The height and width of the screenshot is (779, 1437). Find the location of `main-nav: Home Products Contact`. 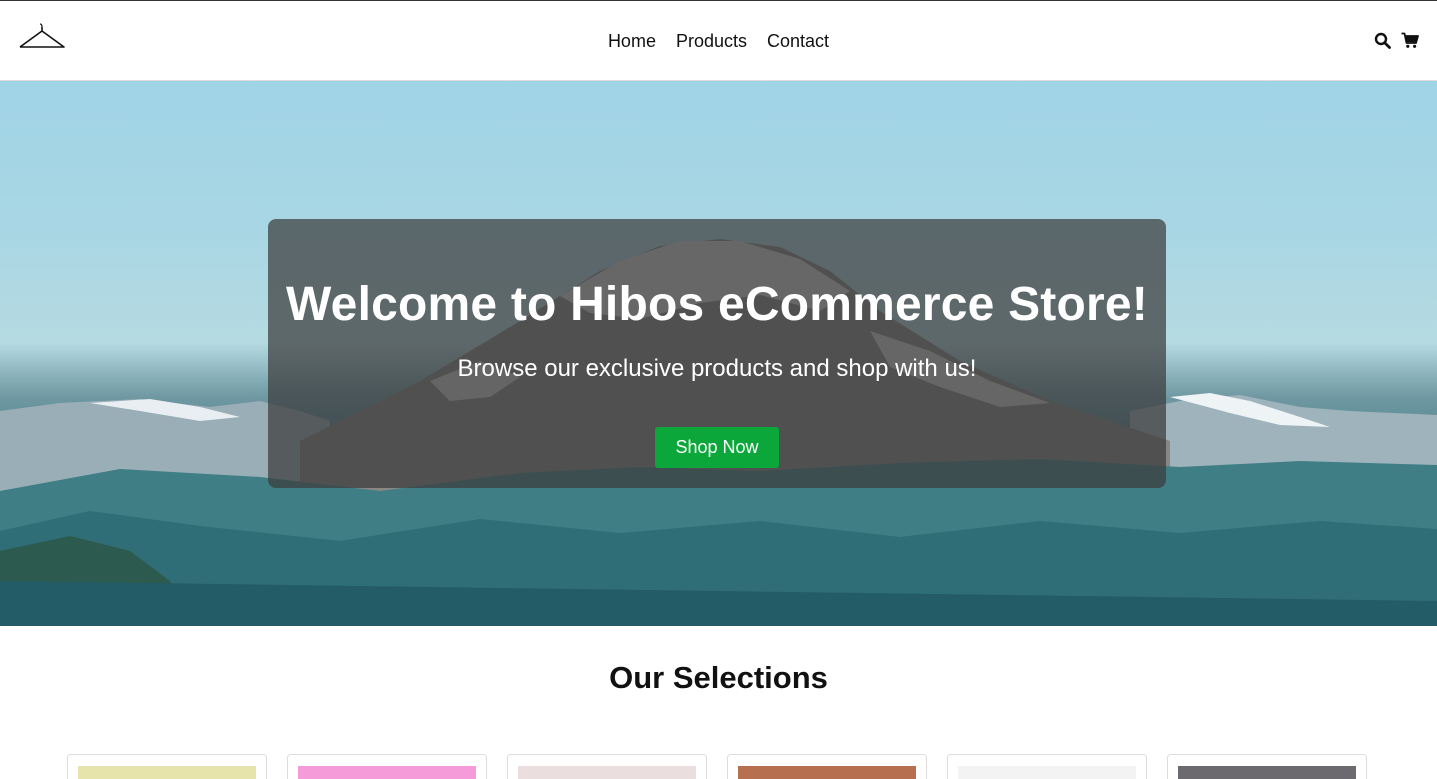

main-nav: Home Products Contact is located at coordinates (718, 41).